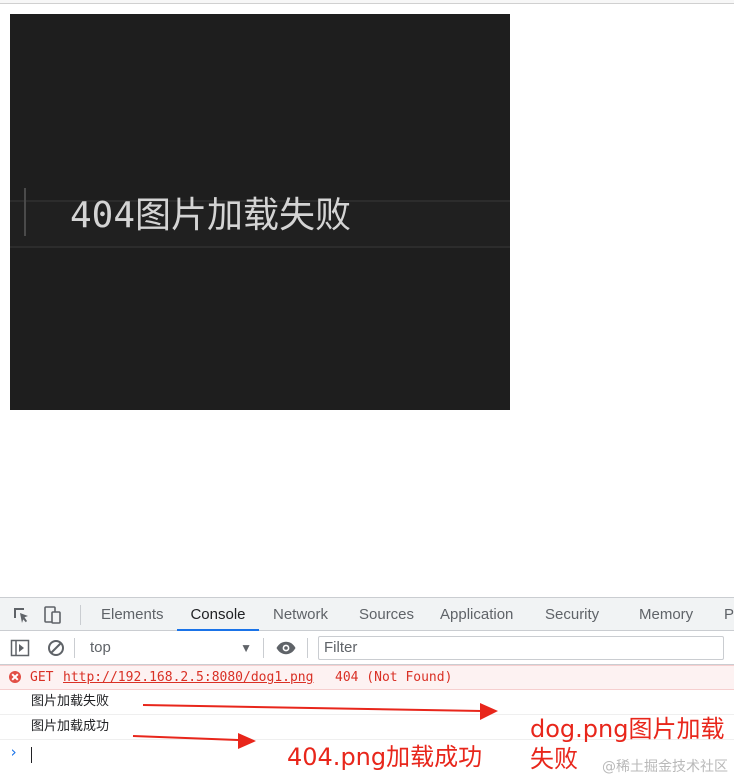  I want to click on annotation-middle: 404.png加载成功, so click(385, 757).